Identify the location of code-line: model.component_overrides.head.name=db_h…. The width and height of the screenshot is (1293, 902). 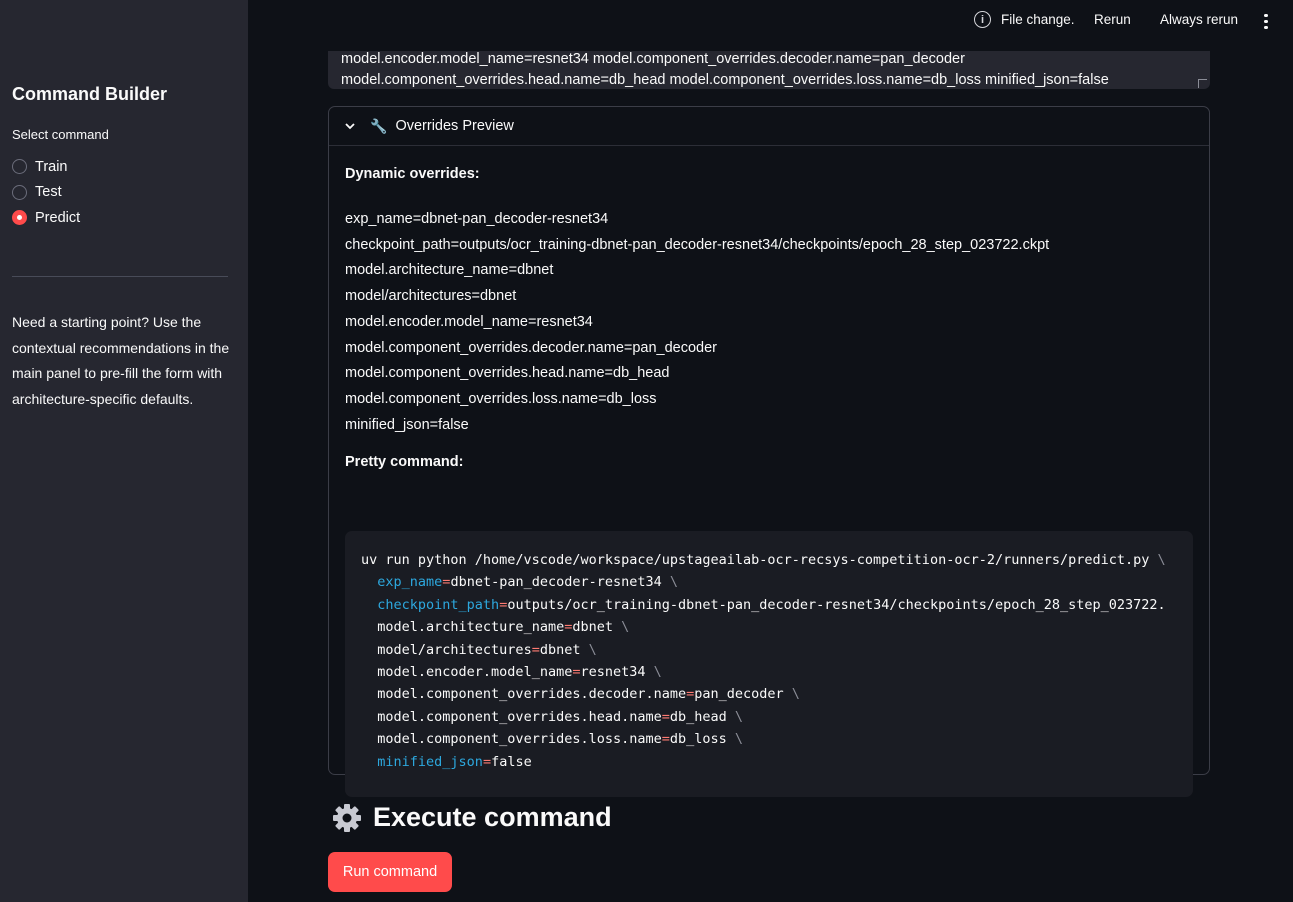
(560, 716).